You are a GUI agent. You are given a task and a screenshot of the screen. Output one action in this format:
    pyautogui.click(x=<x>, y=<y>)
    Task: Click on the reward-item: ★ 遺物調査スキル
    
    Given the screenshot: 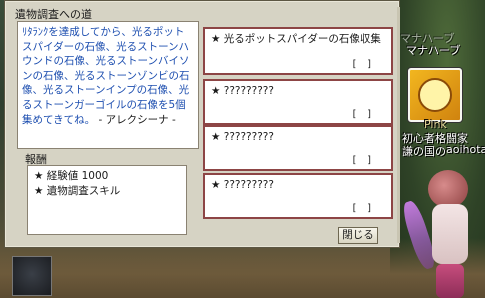 What is the action you would take?
    pyautogui.click(x=107, y=191)
    